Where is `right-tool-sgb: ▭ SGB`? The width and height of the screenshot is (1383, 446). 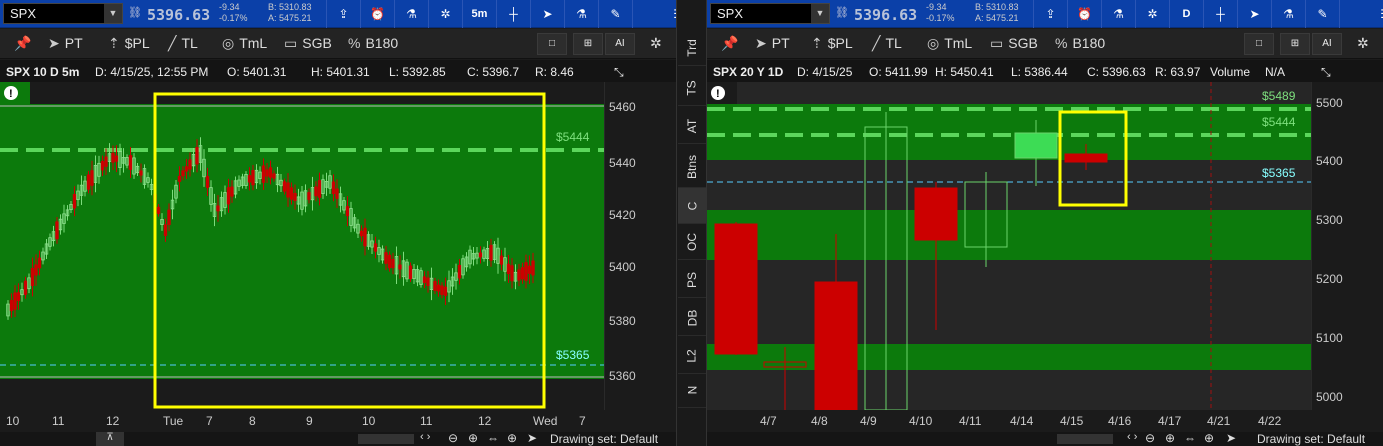 right-tool-sgb: ▭ SGB is located at coordinates (1014, 43).